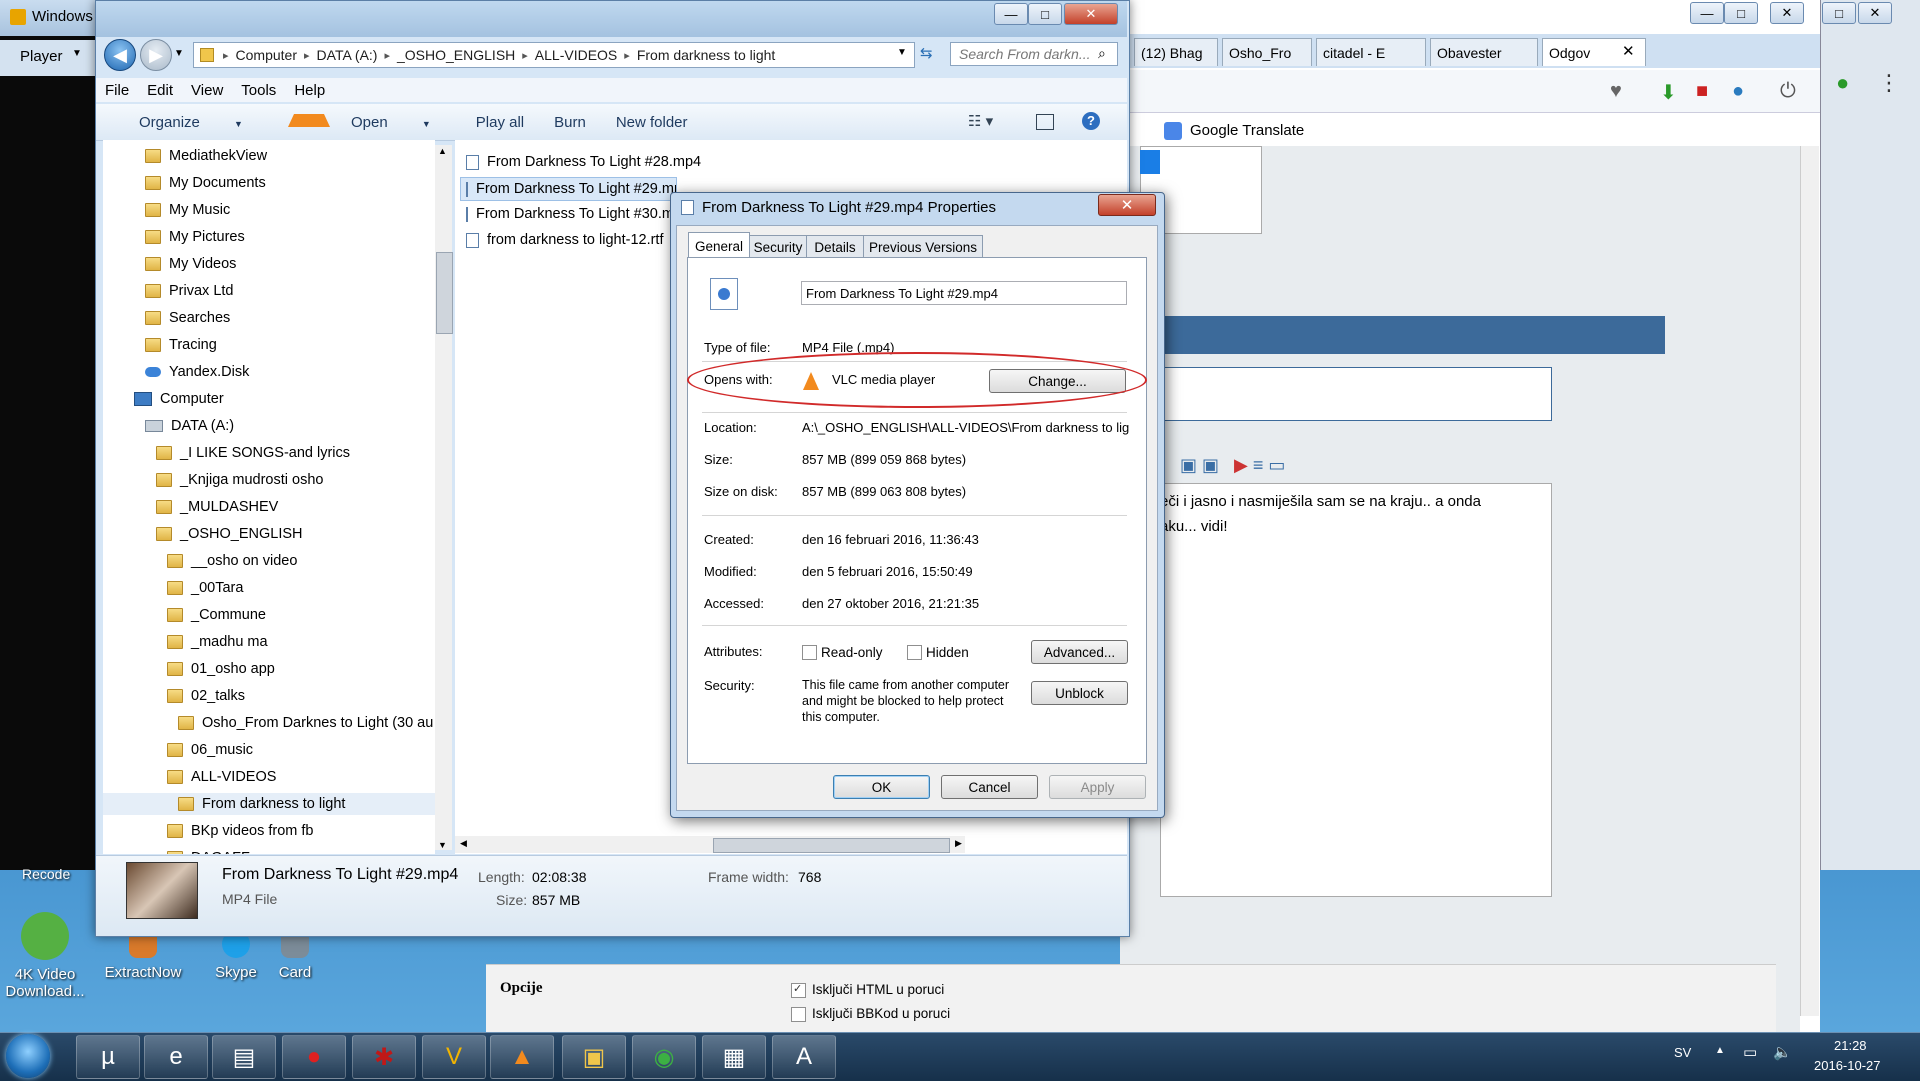  What do you see at coordinates (258, 90) in the screenshot?
I see `menu-tools: Tools` at bounding box center [258, 90].